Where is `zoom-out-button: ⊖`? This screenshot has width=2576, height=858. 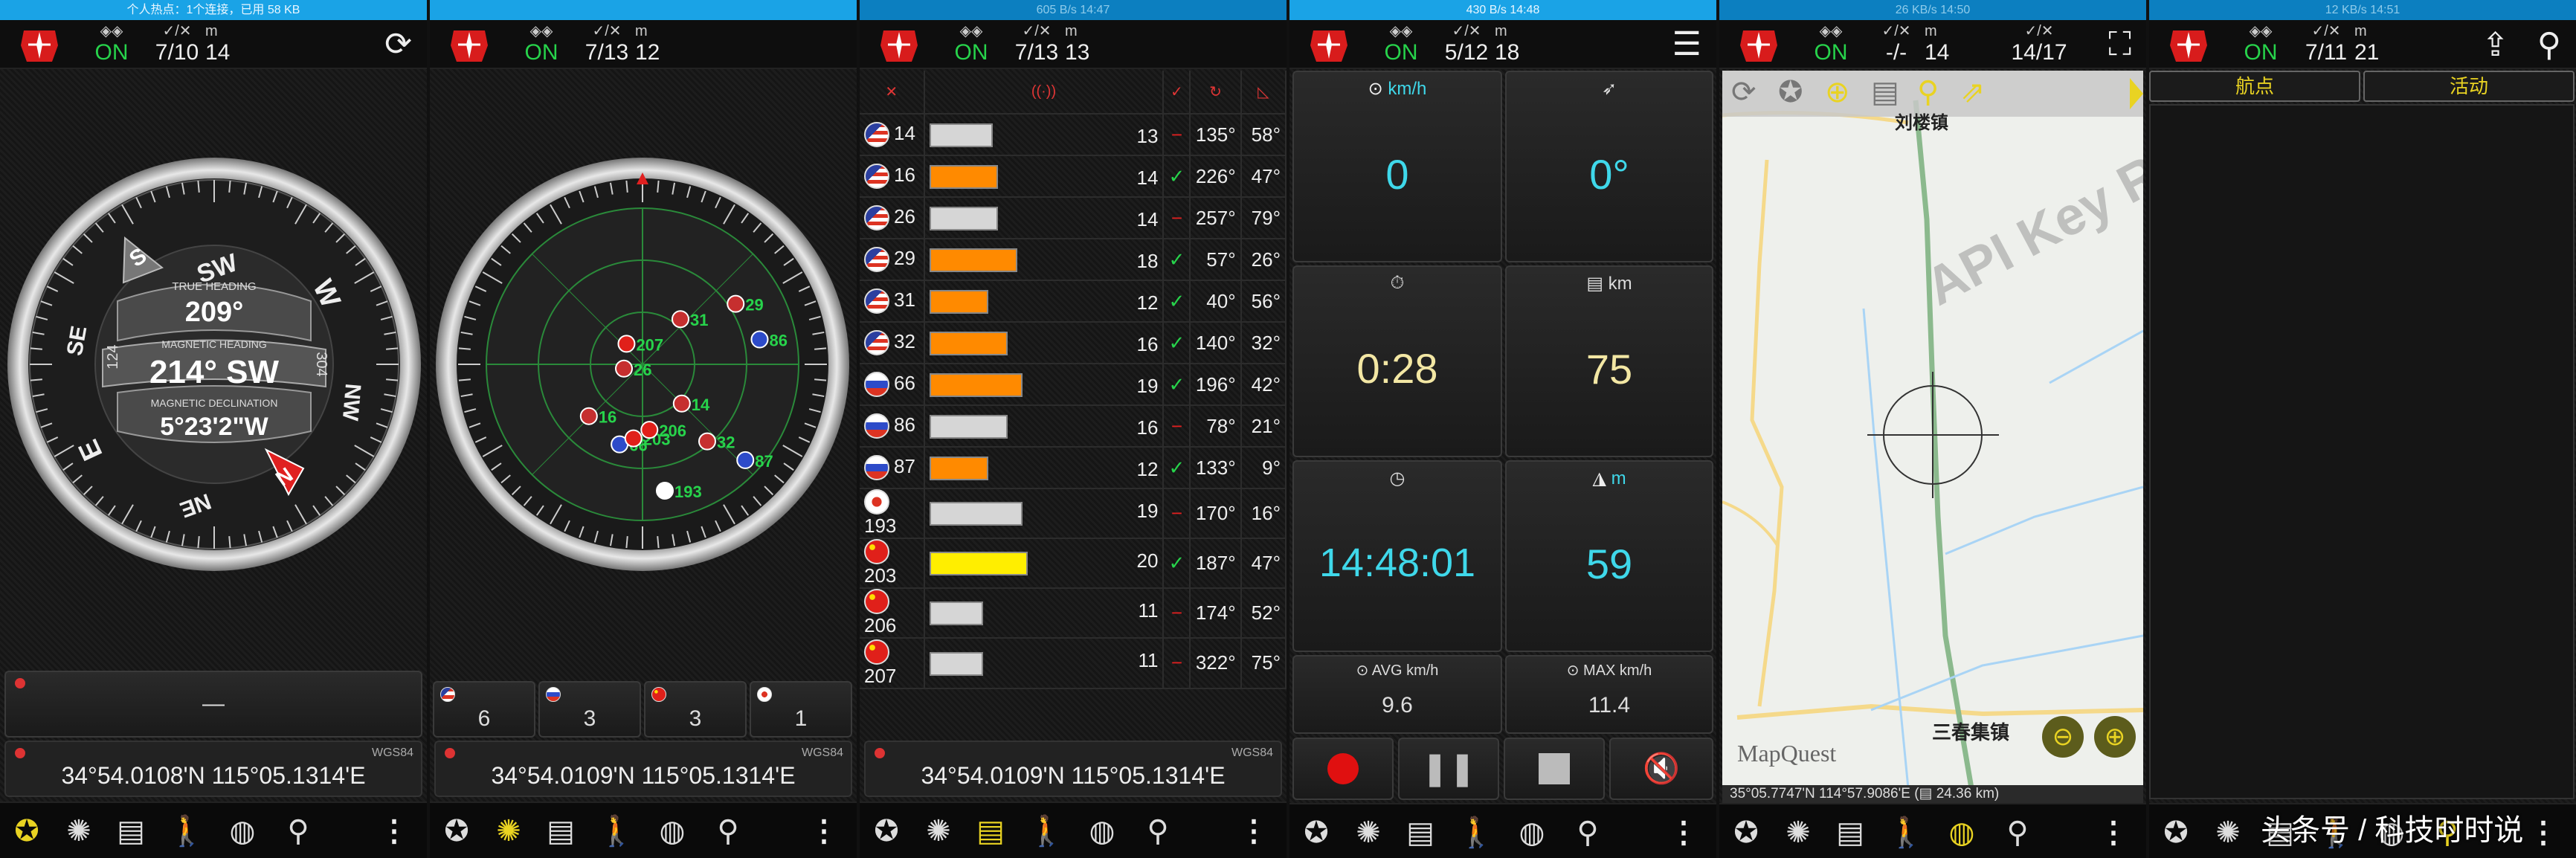 zoom-out-button: ⊖ is located at coordinates (2063, 737).